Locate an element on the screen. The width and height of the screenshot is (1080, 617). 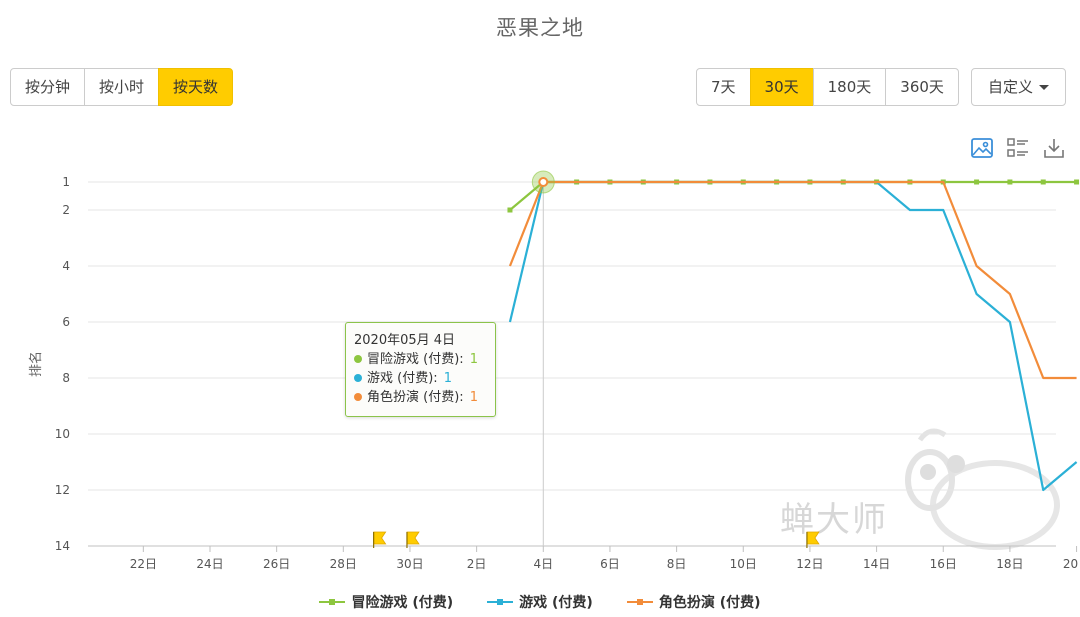
x-tick-label: 18日 is located at coordinates (1009, 564).